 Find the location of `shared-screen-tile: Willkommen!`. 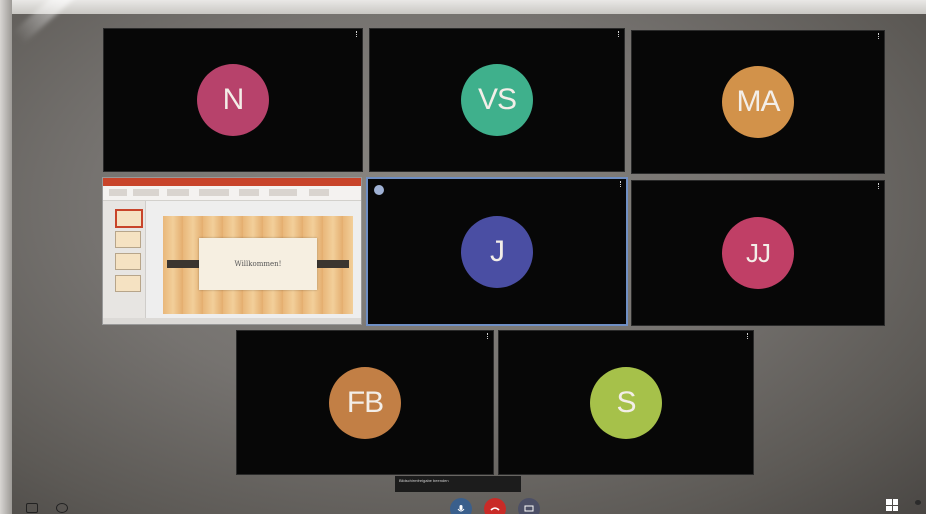

shared-screen-tile: Willkommen! is located at coordinates (232, 251).